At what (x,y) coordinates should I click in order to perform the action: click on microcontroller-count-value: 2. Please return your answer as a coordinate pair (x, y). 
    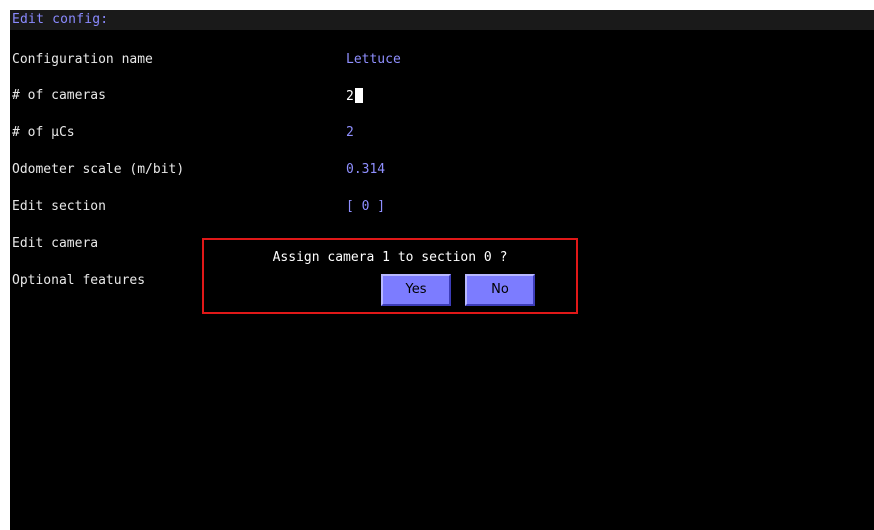
    Looking at the image, I should click on (350, 132).